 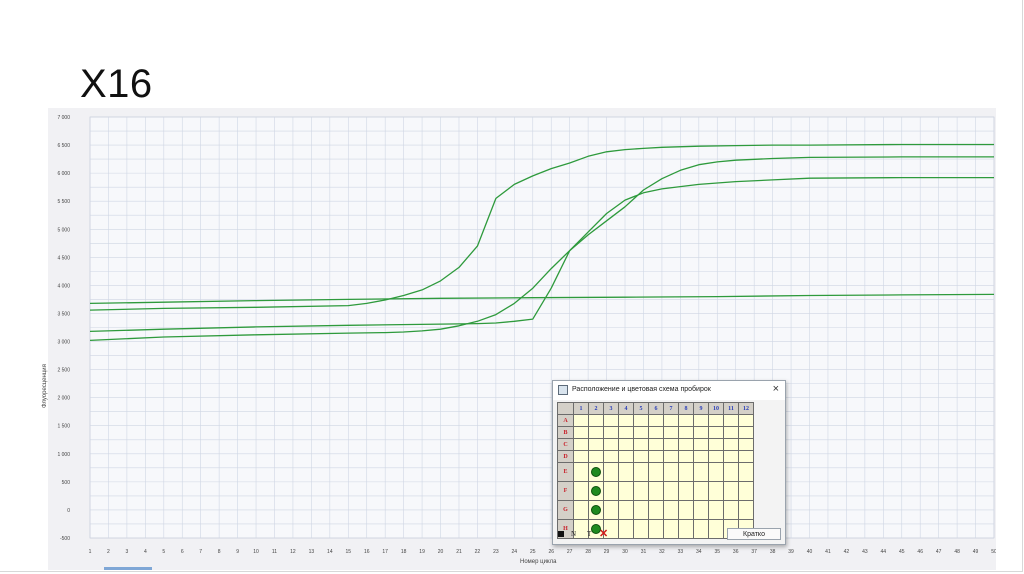 What do you see at coordinates (581, 408) in the screenshot?
I see `plate-column-header: 1` at bounding box center [581, 408].